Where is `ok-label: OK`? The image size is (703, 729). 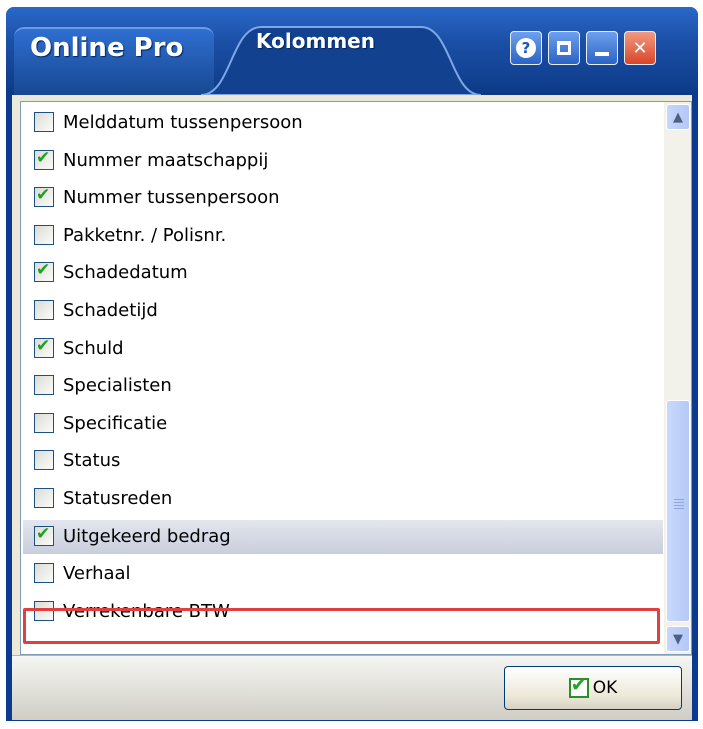 ok-label: OK is located at coordinates (605, 688).